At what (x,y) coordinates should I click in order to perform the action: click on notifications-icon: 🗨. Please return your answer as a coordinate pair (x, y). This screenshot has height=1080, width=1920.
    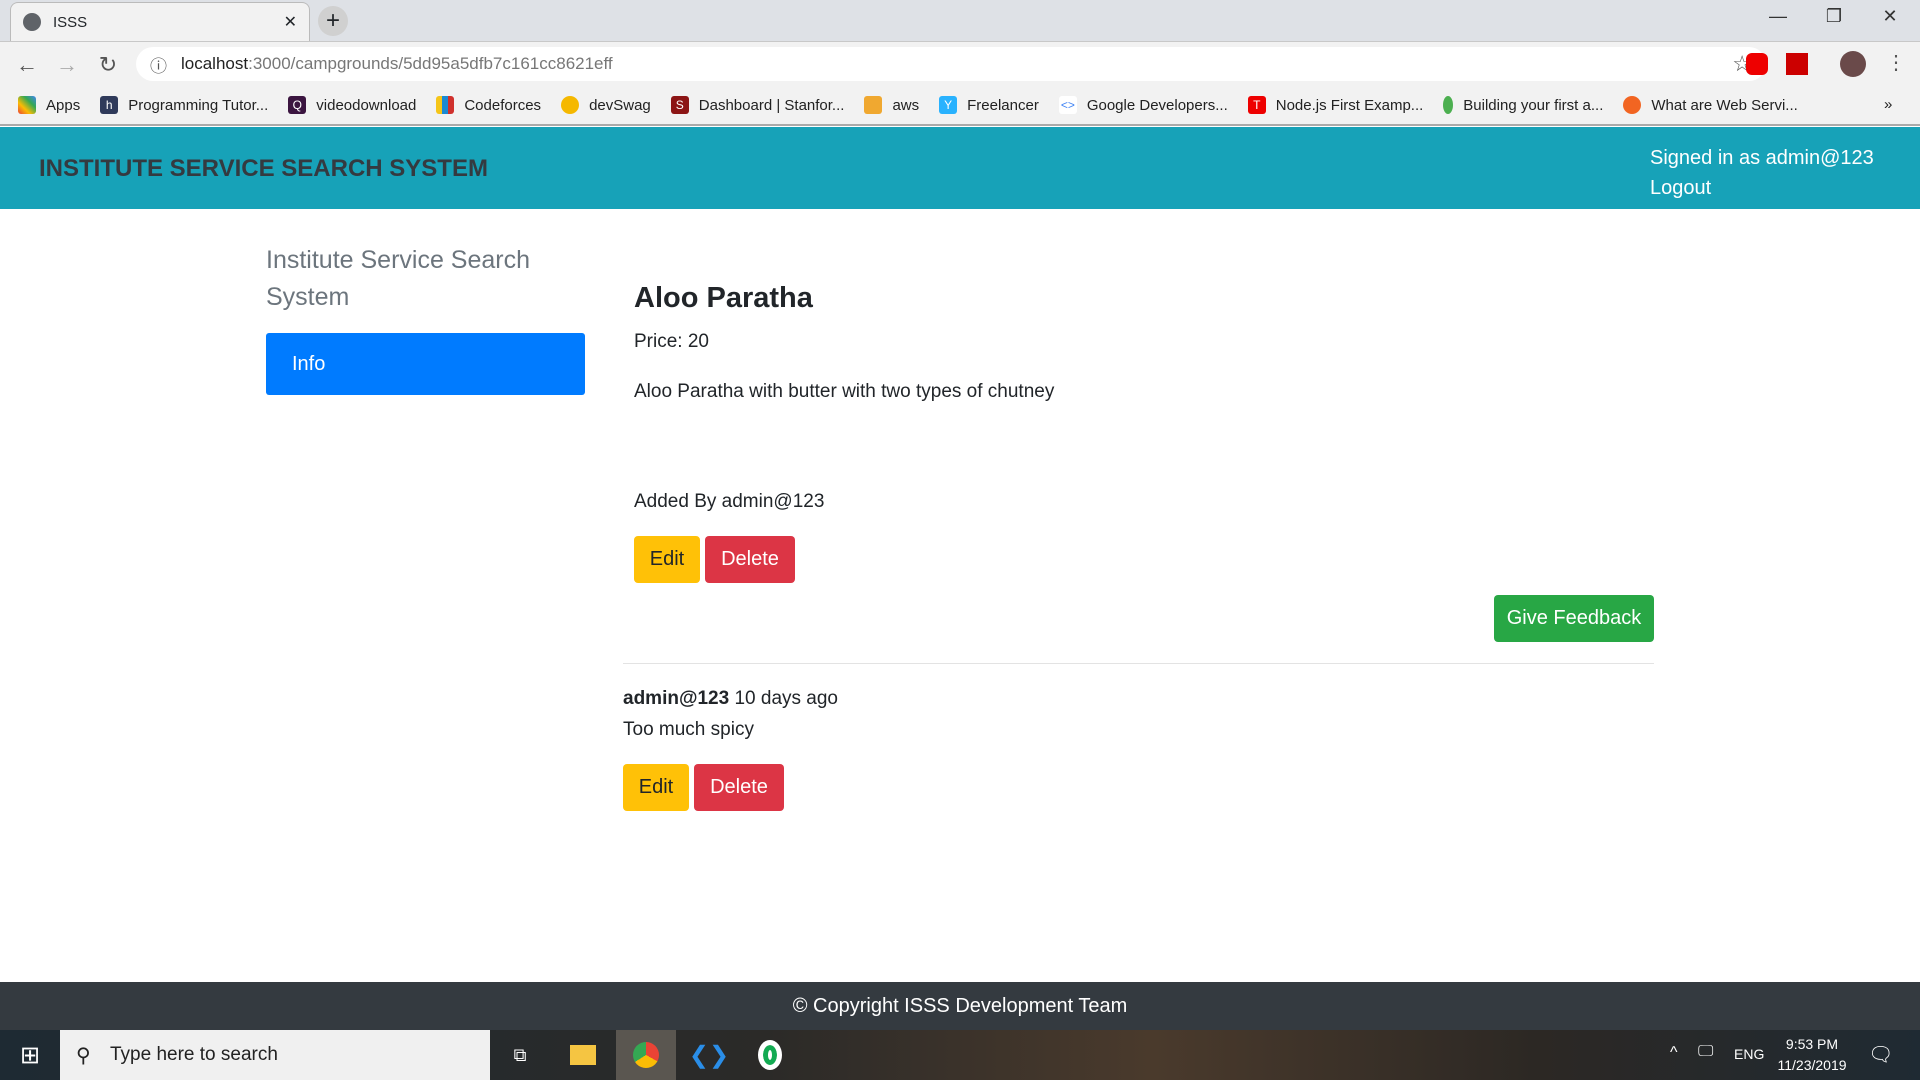
    Looking at the image, I should click on (1880, 1054).